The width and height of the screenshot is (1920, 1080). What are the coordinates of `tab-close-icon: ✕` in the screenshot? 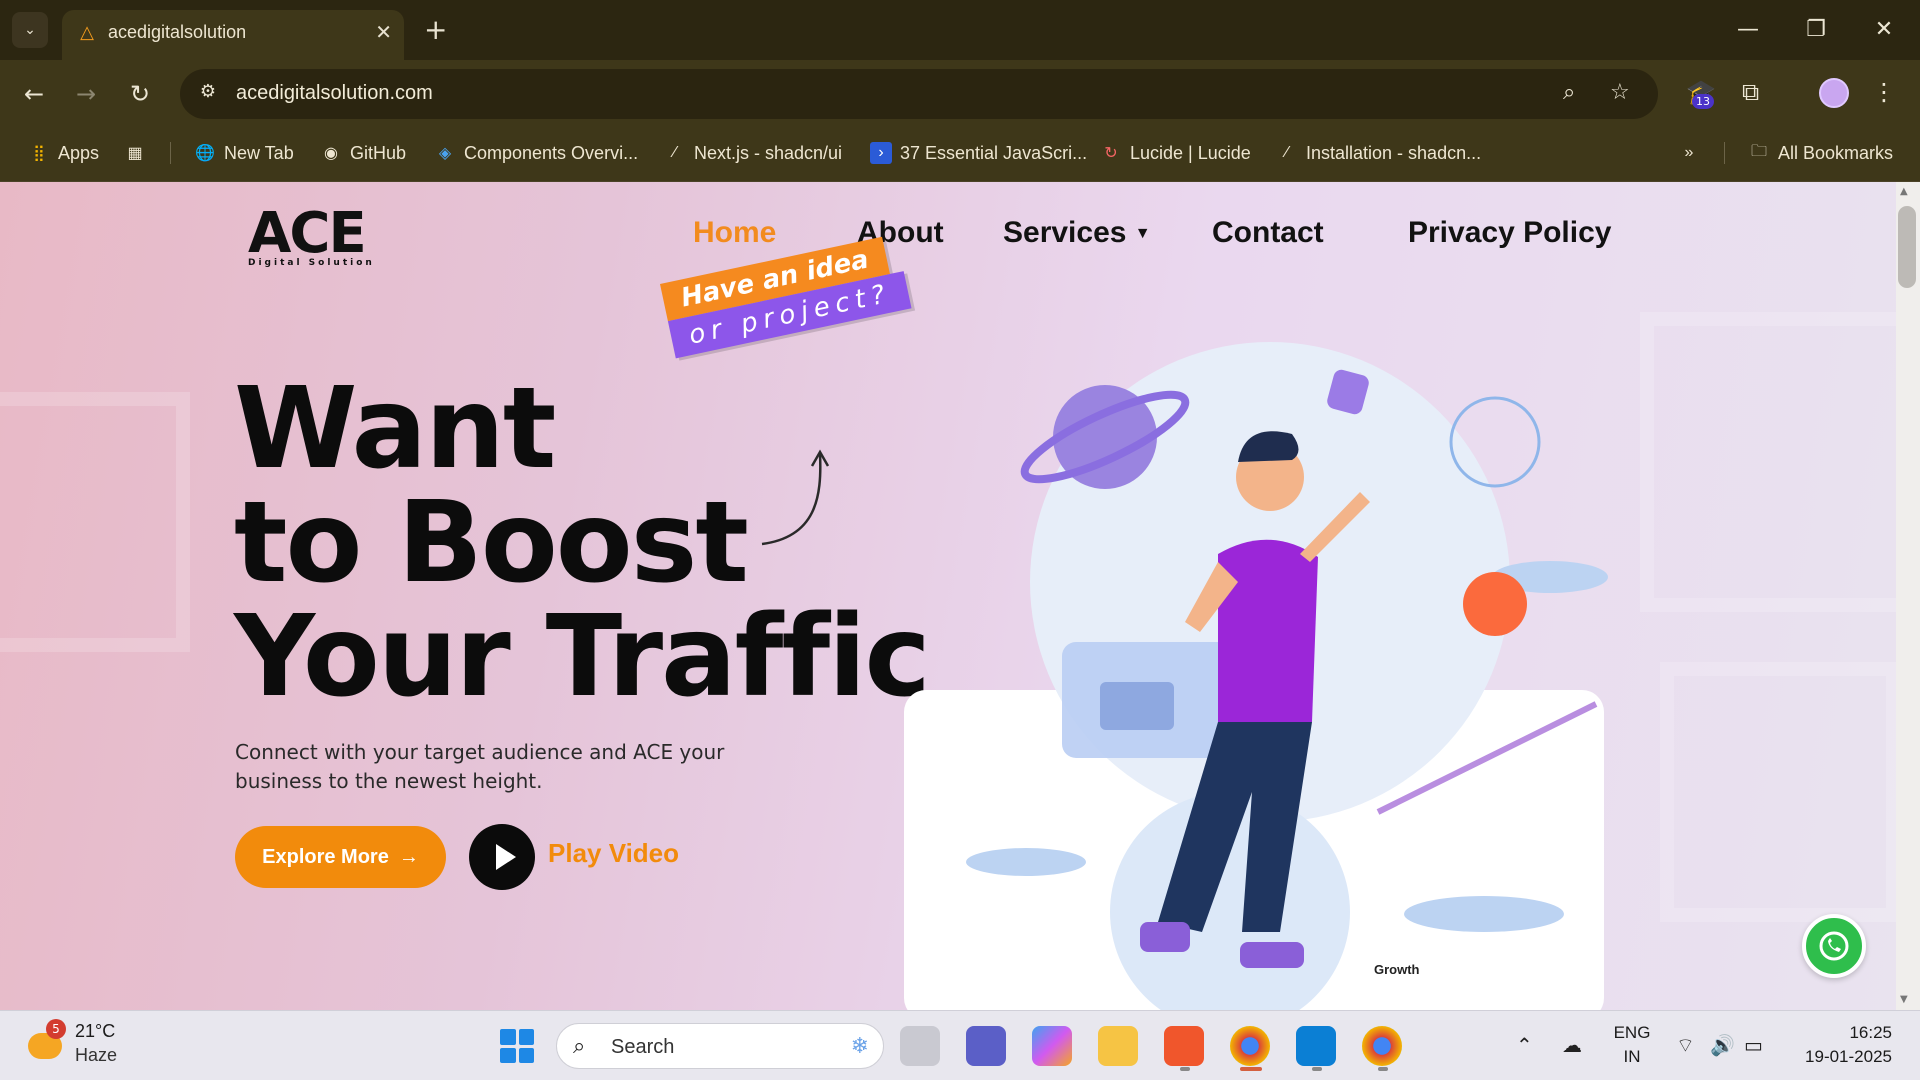 It's located at (383, 32).